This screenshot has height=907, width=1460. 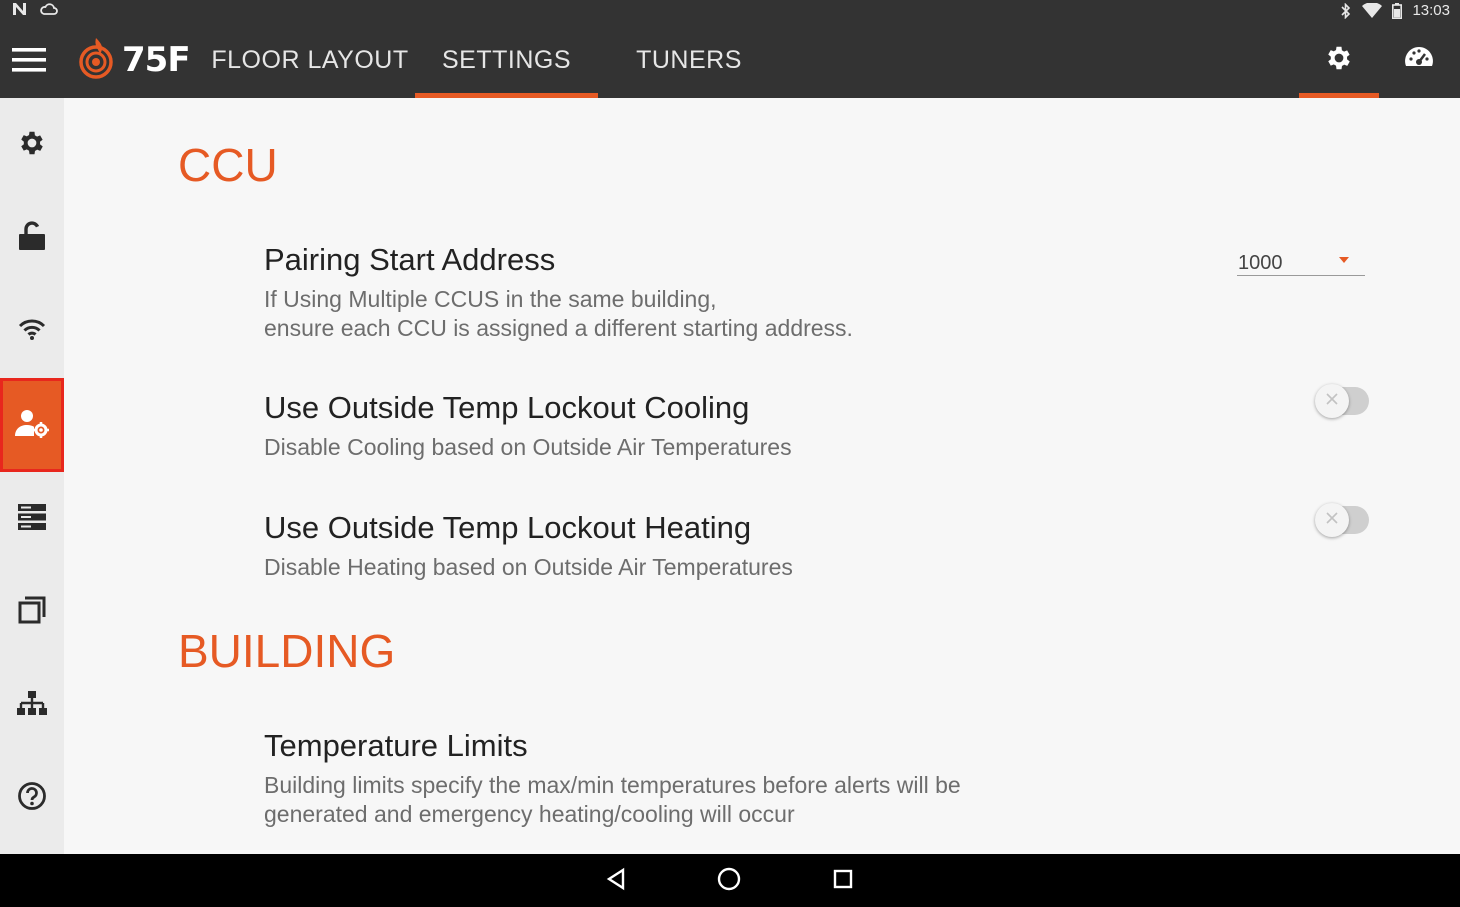 I want to click on home-circle-icon, so click(x=729, y=881).